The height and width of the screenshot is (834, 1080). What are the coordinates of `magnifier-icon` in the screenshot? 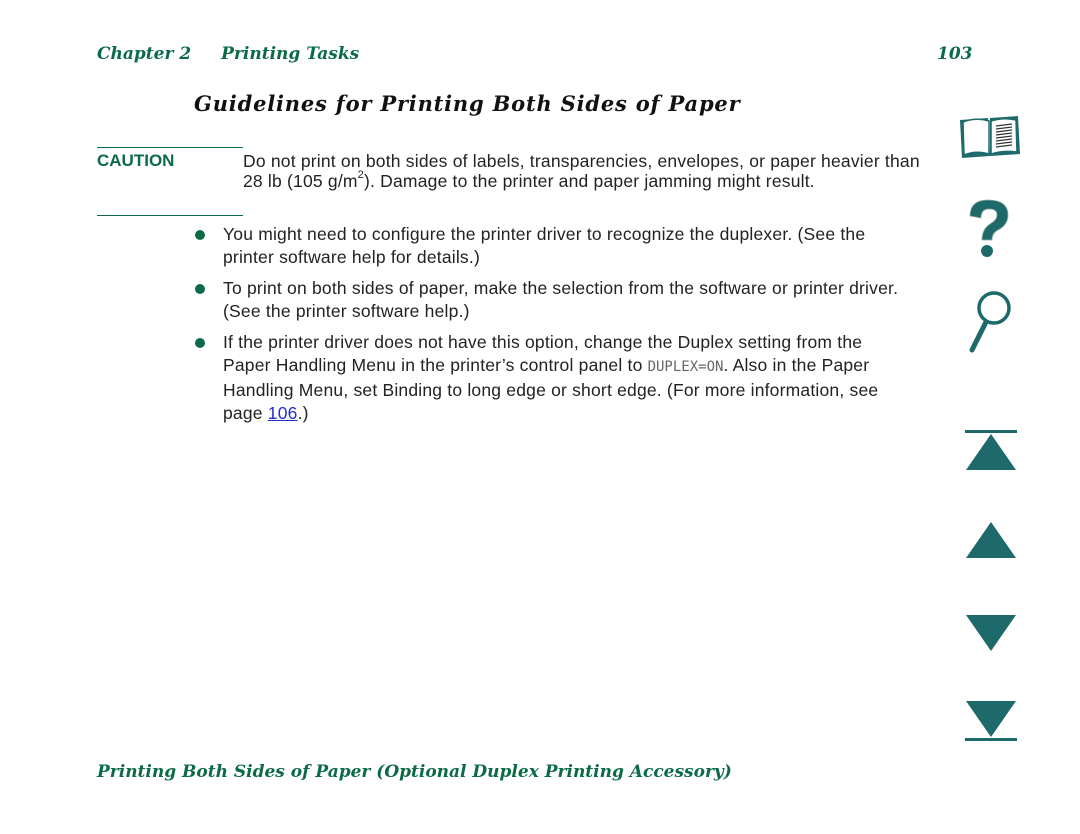 It's located at (990, 322).